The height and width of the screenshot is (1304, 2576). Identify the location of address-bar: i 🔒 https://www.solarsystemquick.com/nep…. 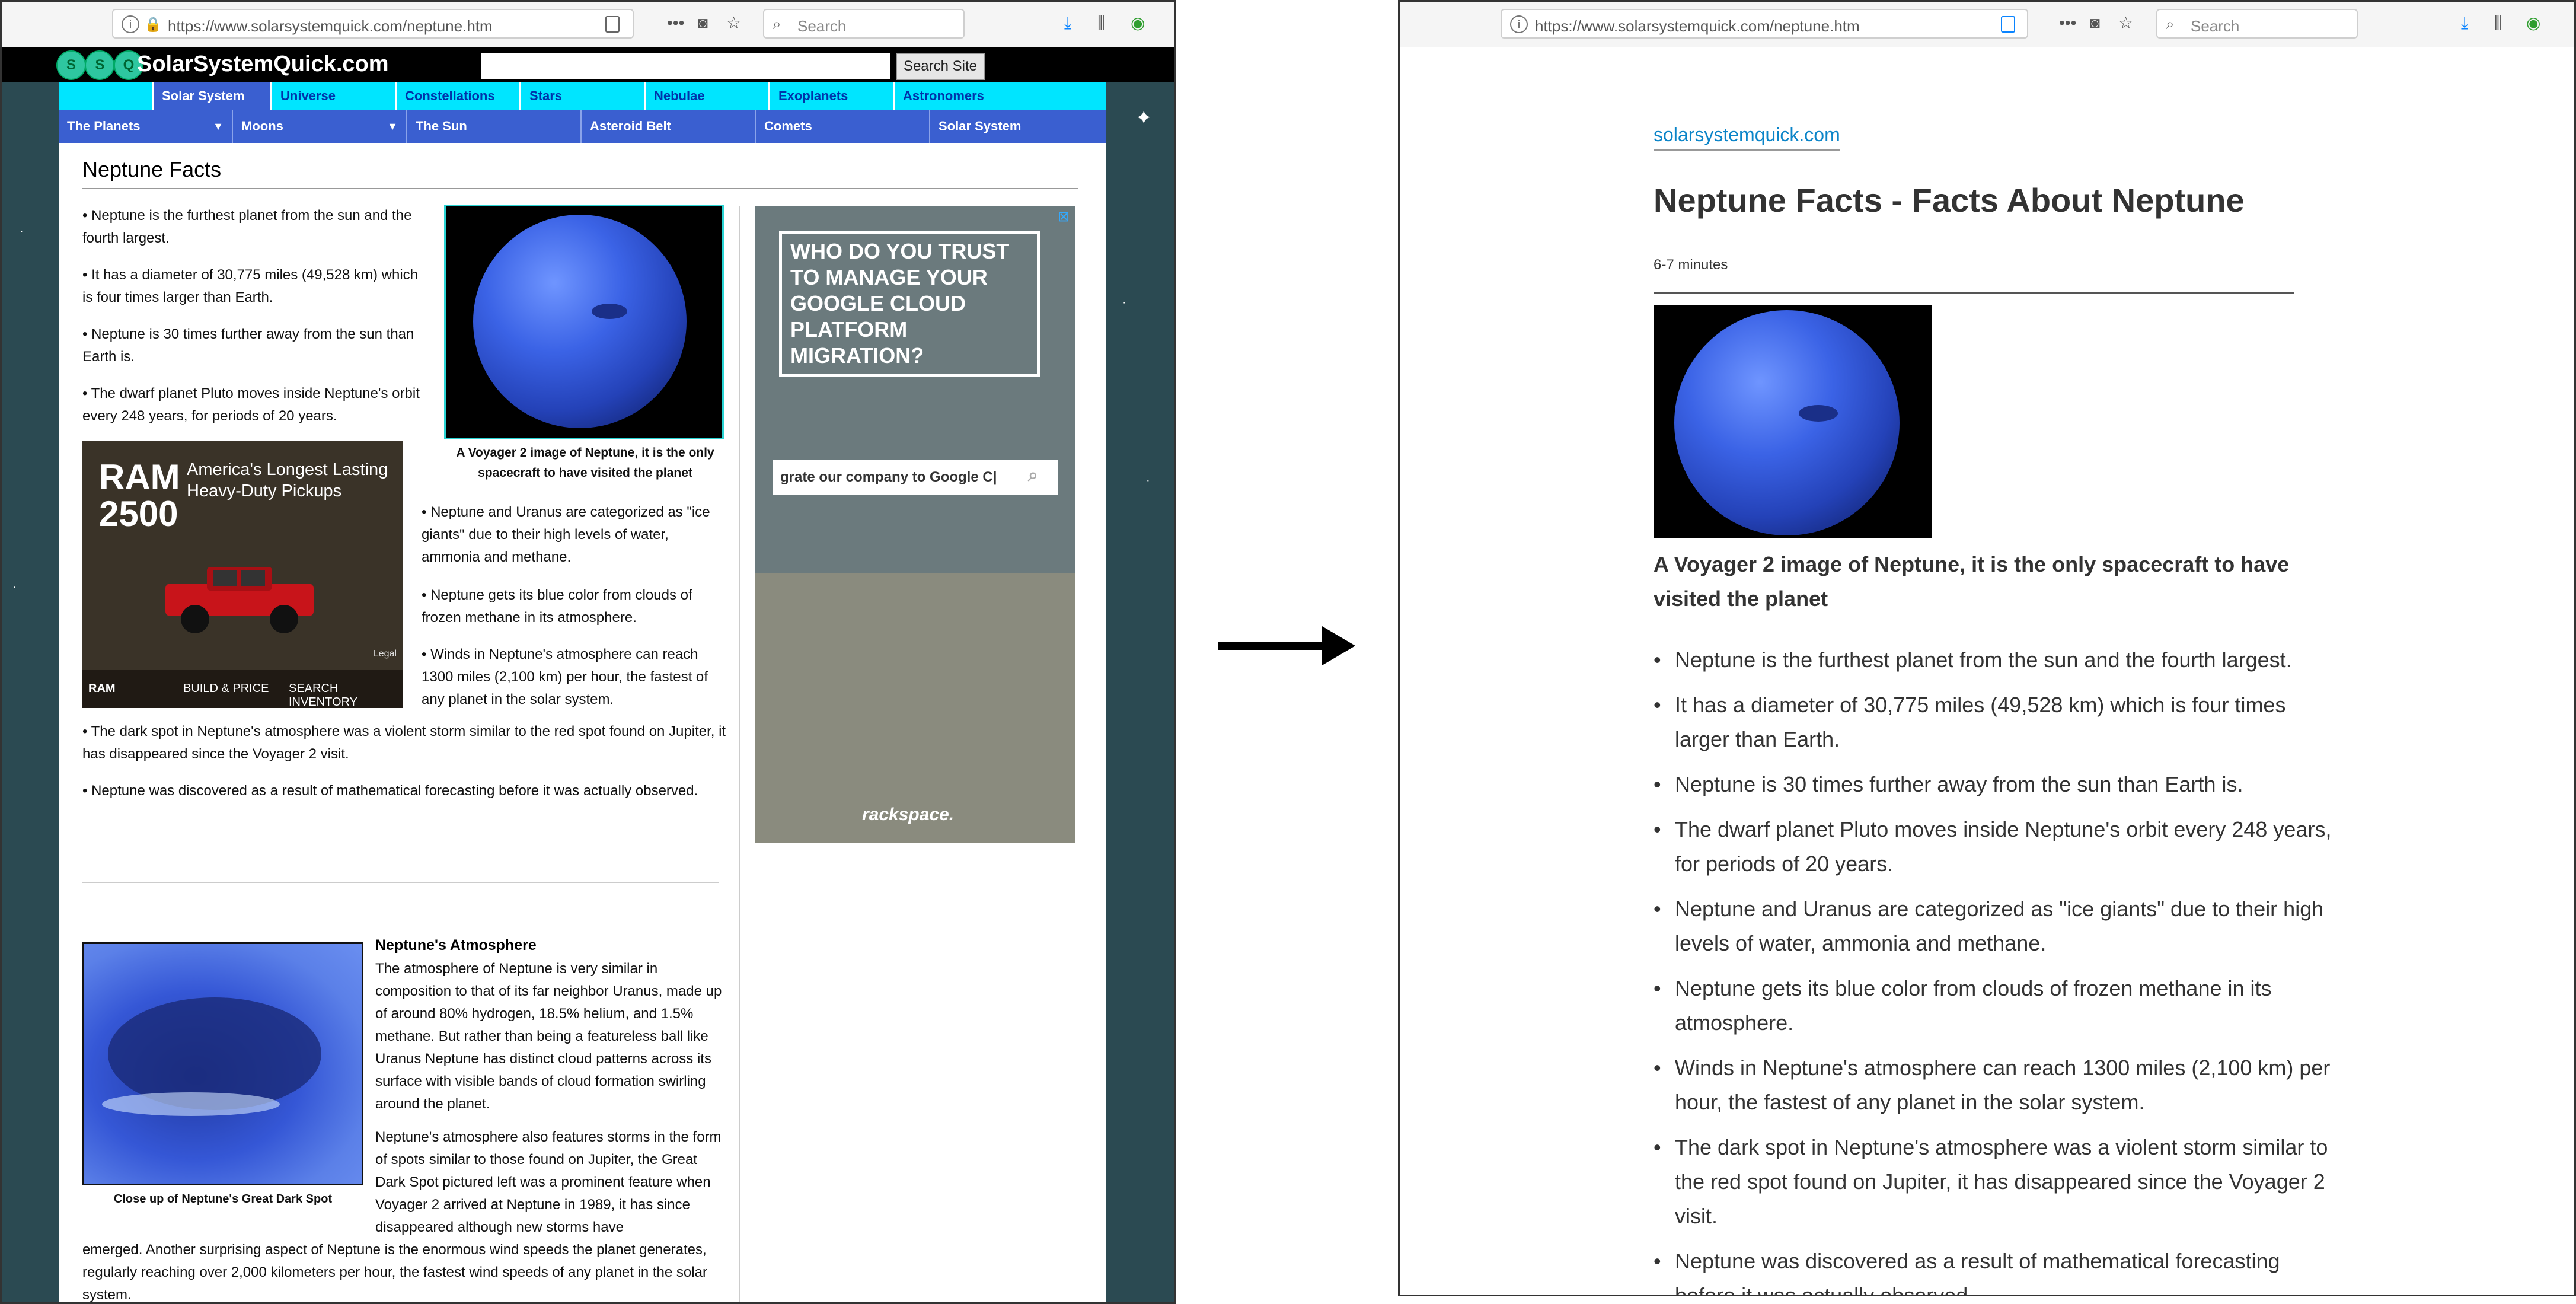
(373, 24).